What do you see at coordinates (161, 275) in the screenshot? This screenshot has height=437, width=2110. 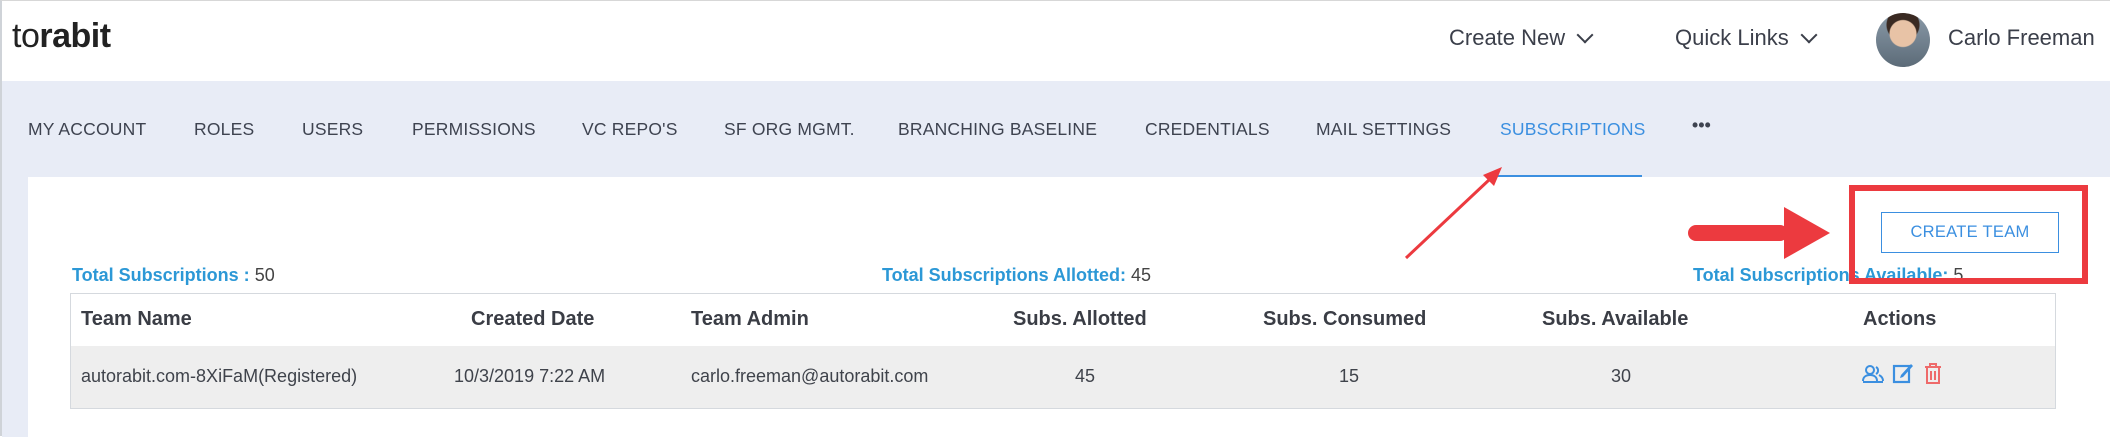 I see `total-subscriptions-label: Total Subscriptions :` at bounding box center [161, 275].